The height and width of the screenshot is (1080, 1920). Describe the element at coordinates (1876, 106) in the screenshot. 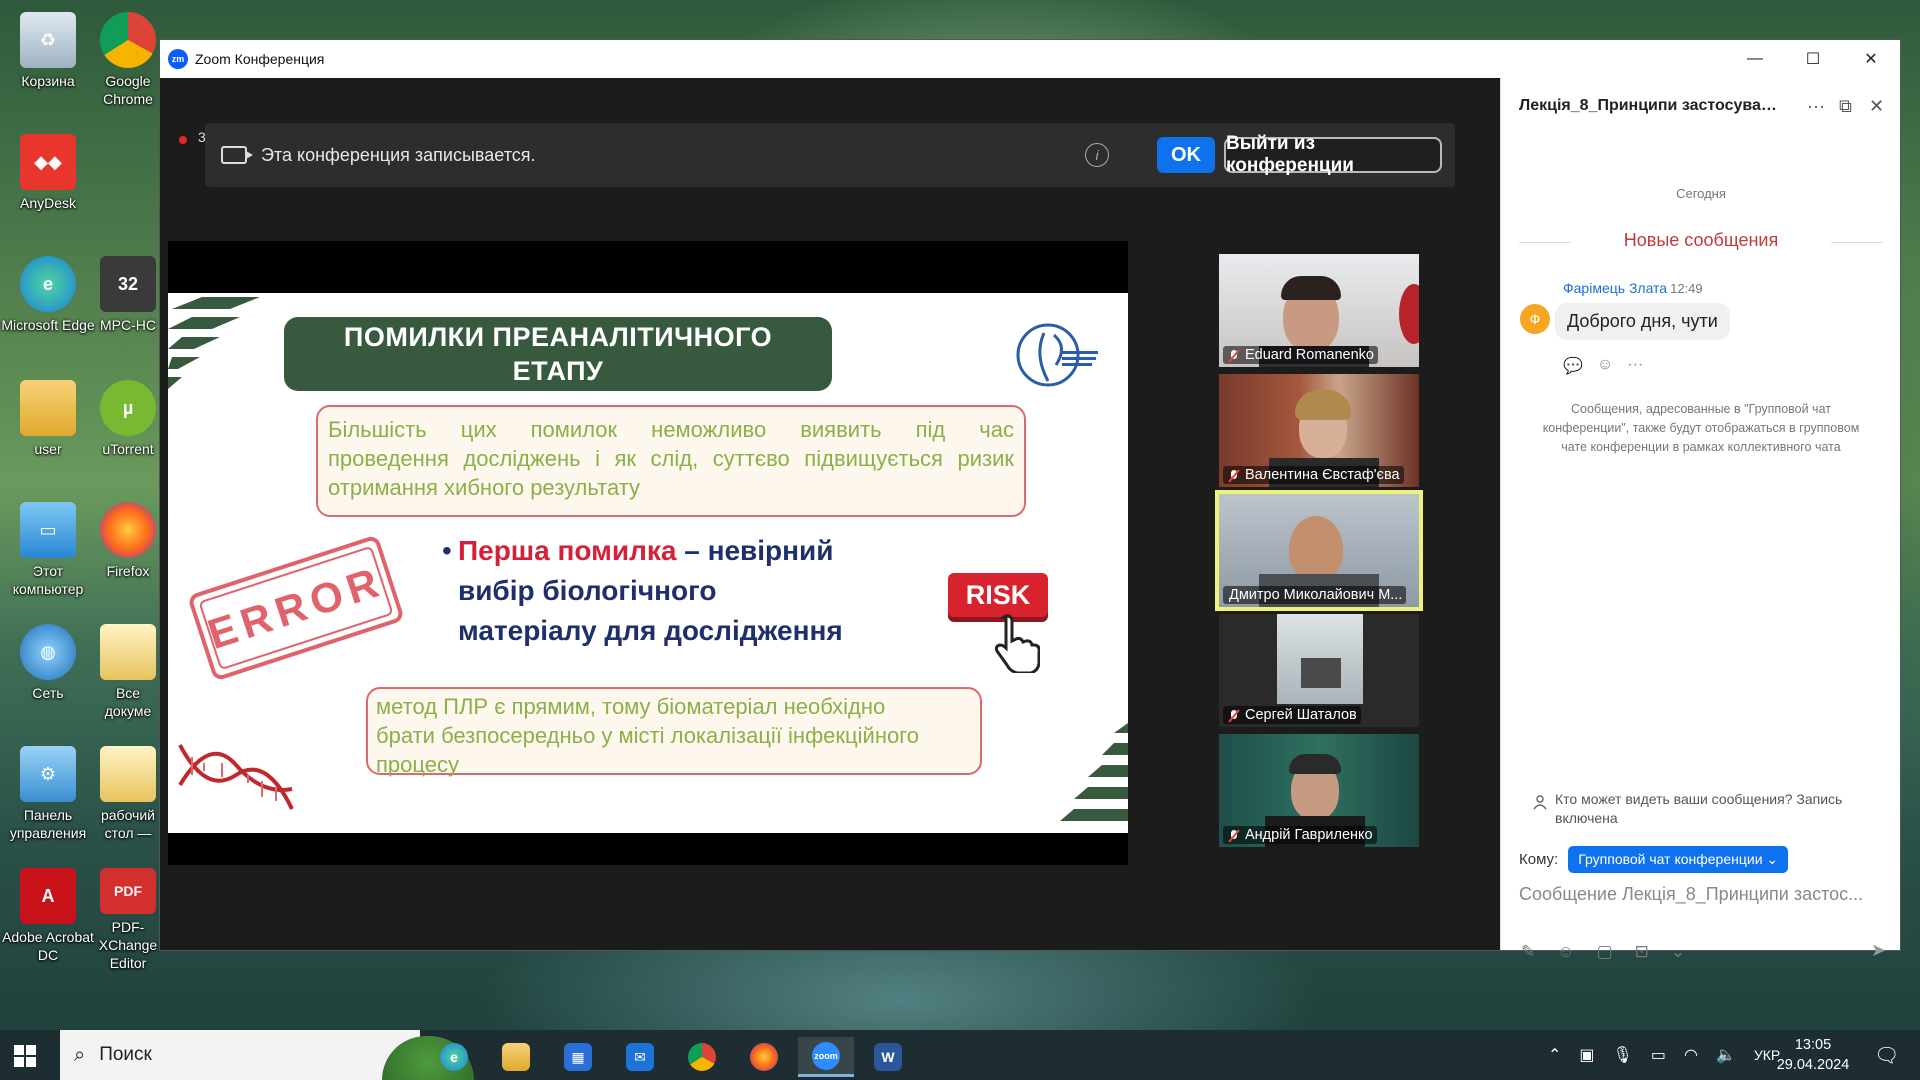

I see `close-chat-icon: ✕` at that location.